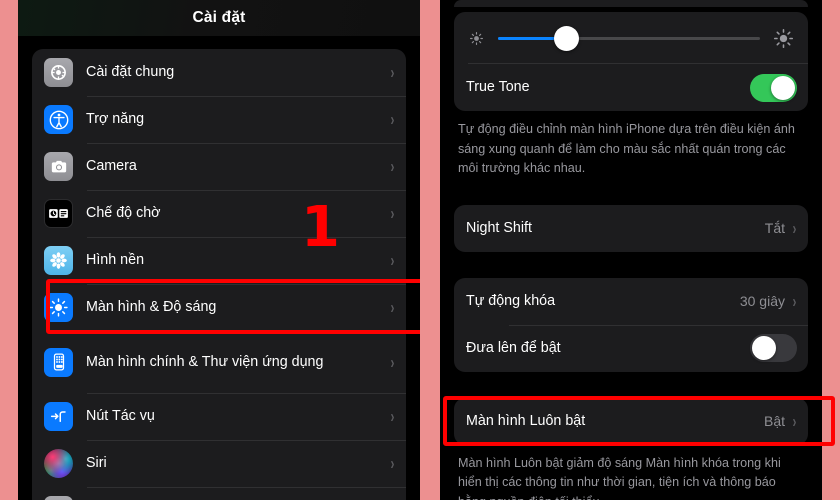  I want to click on camera-icon, so click(58, 166).